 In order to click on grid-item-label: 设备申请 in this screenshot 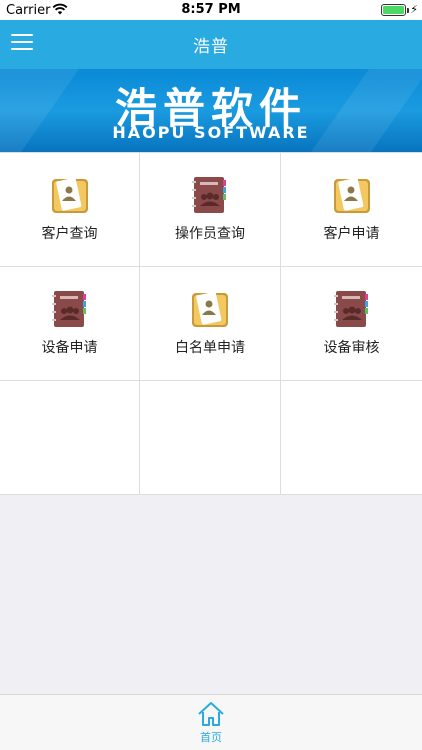, I will do `click(69, 348)`.